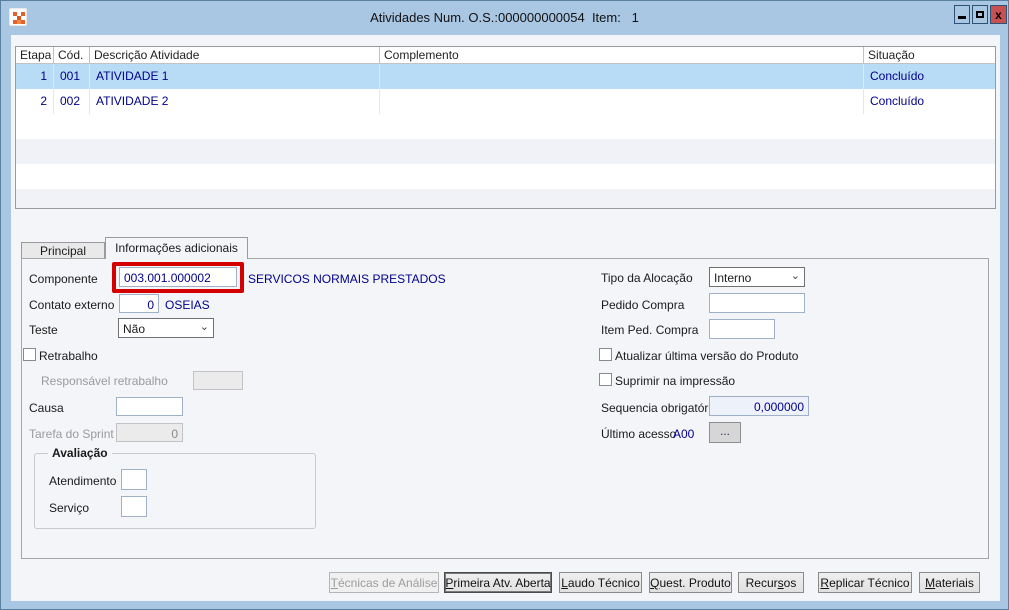 This screenshot has height=610, width=1009. Describe the element at coordinates (759, 406) in the screenshot. I see `sequencia-obrigatoria-field: 0,000000` at that location.